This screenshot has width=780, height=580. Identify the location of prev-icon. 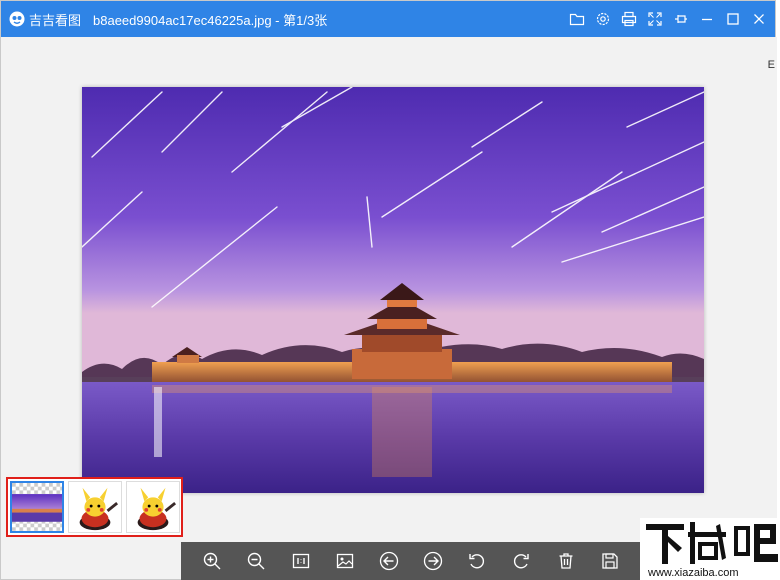
(389, 561).